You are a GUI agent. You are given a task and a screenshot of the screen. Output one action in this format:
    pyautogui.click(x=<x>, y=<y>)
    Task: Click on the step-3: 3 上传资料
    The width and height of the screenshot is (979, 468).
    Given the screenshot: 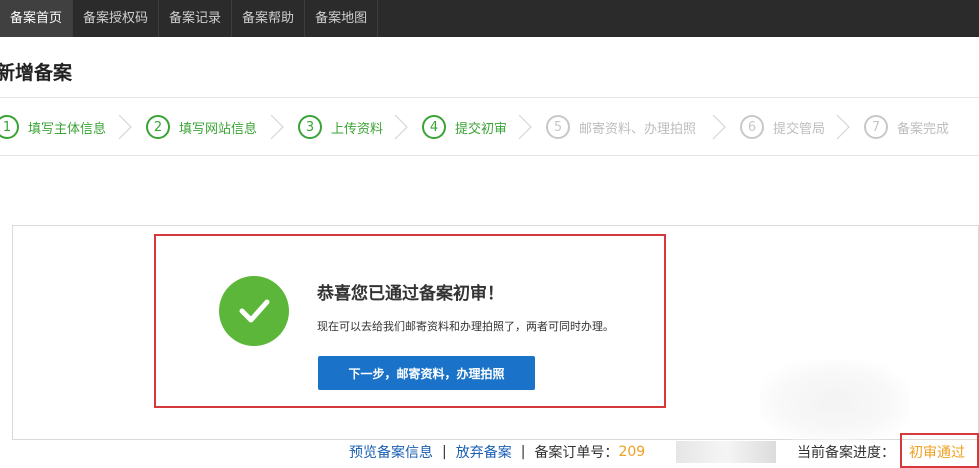 What is the action you would take?
    pyautogui.click(x=340, y=127)
    